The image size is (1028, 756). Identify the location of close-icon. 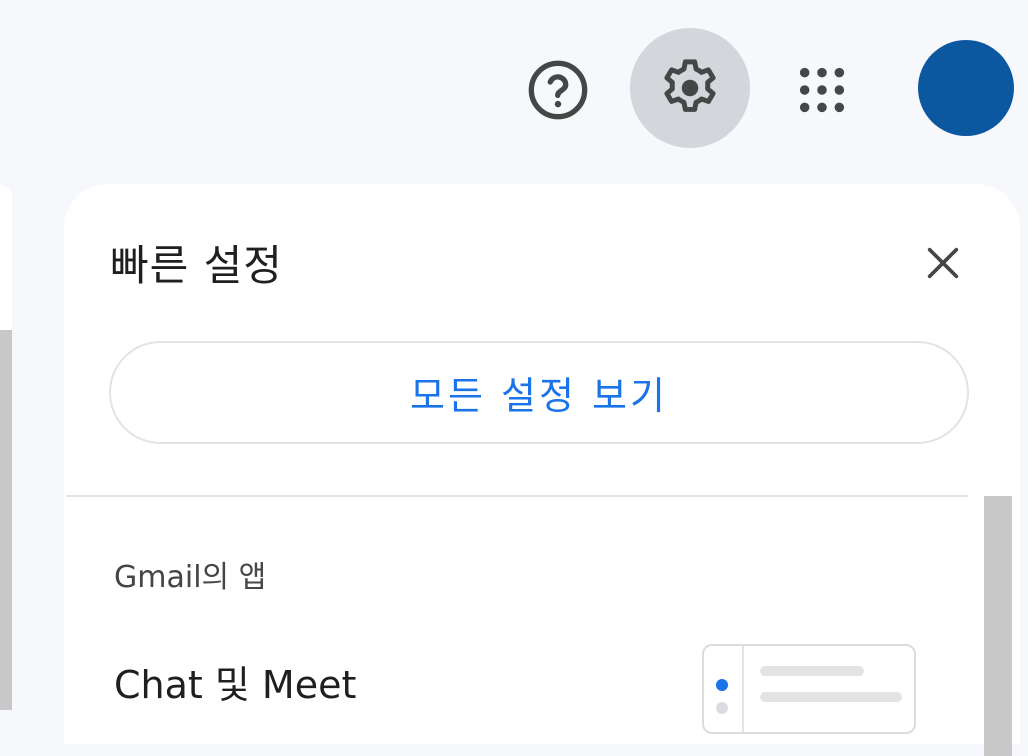
(943, 263).